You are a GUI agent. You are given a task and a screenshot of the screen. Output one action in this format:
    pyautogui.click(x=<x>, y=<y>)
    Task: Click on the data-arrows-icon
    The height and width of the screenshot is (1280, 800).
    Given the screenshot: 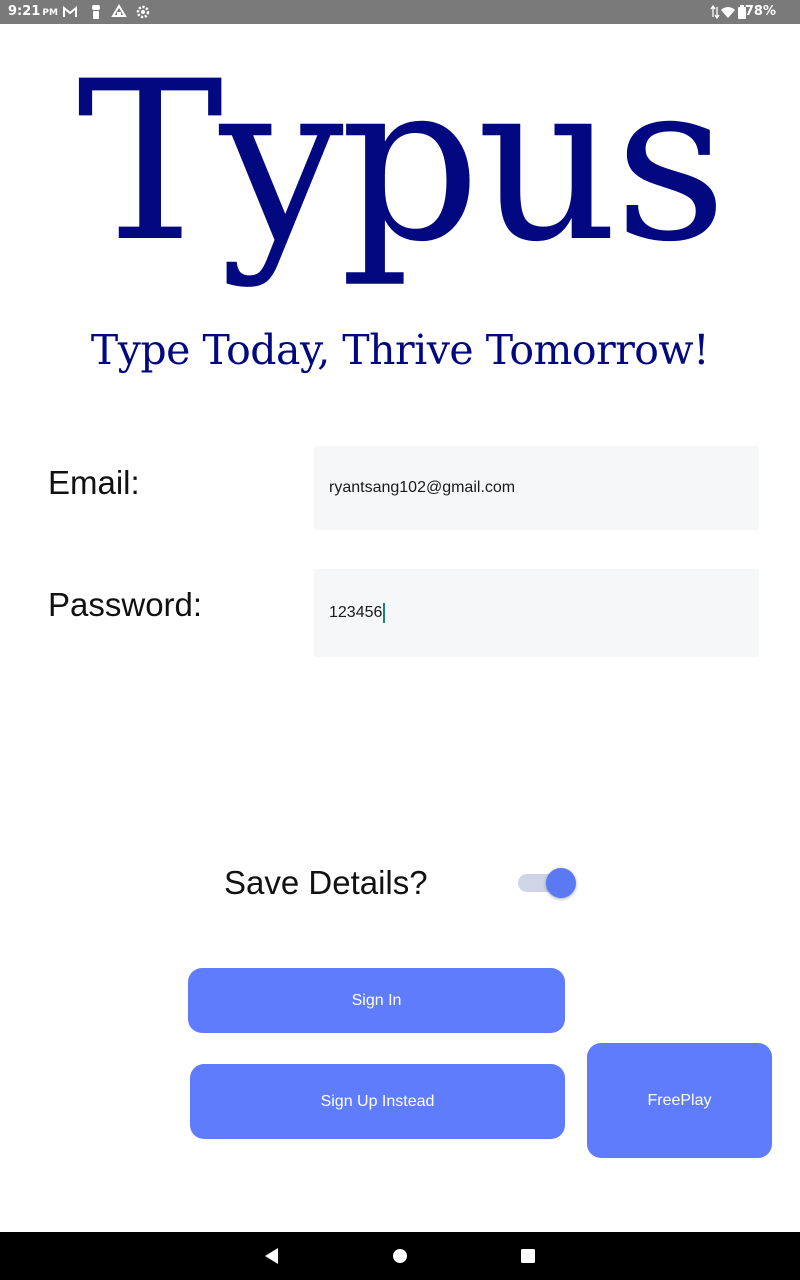 What is the action you would take?
    pyautogui.click(x=715, y=12)
    